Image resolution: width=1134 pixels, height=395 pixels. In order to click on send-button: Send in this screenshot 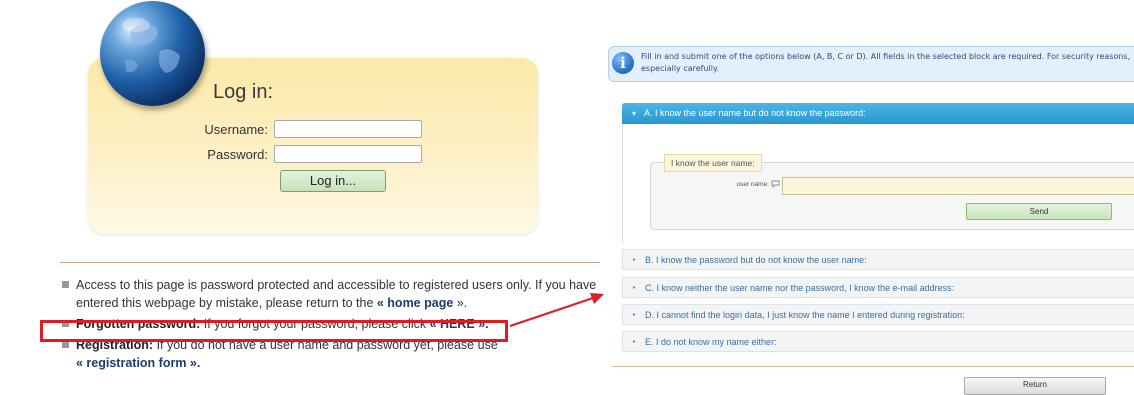, I will do `click(1039, 211)`.